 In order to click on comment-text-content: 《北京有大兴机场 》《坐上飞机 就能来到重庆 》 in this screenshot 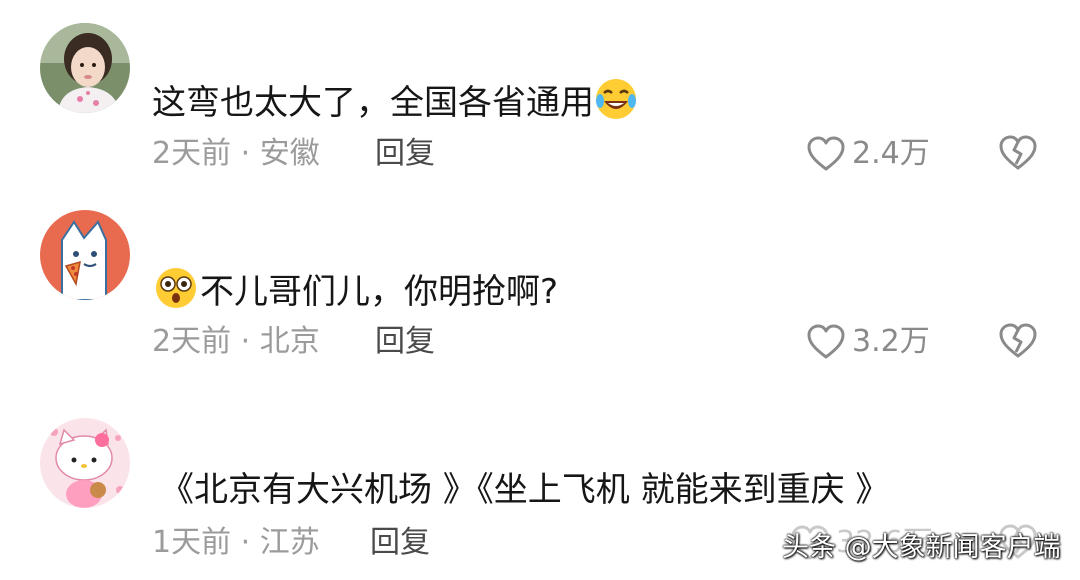, I will do `click(525, 490)`.